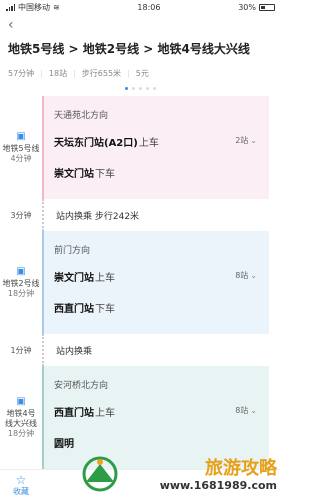 The image size is (320, 500). Describe the element at coordinates (100, 474) in the screenshot. I see `watermark-logo-icon` at that location.